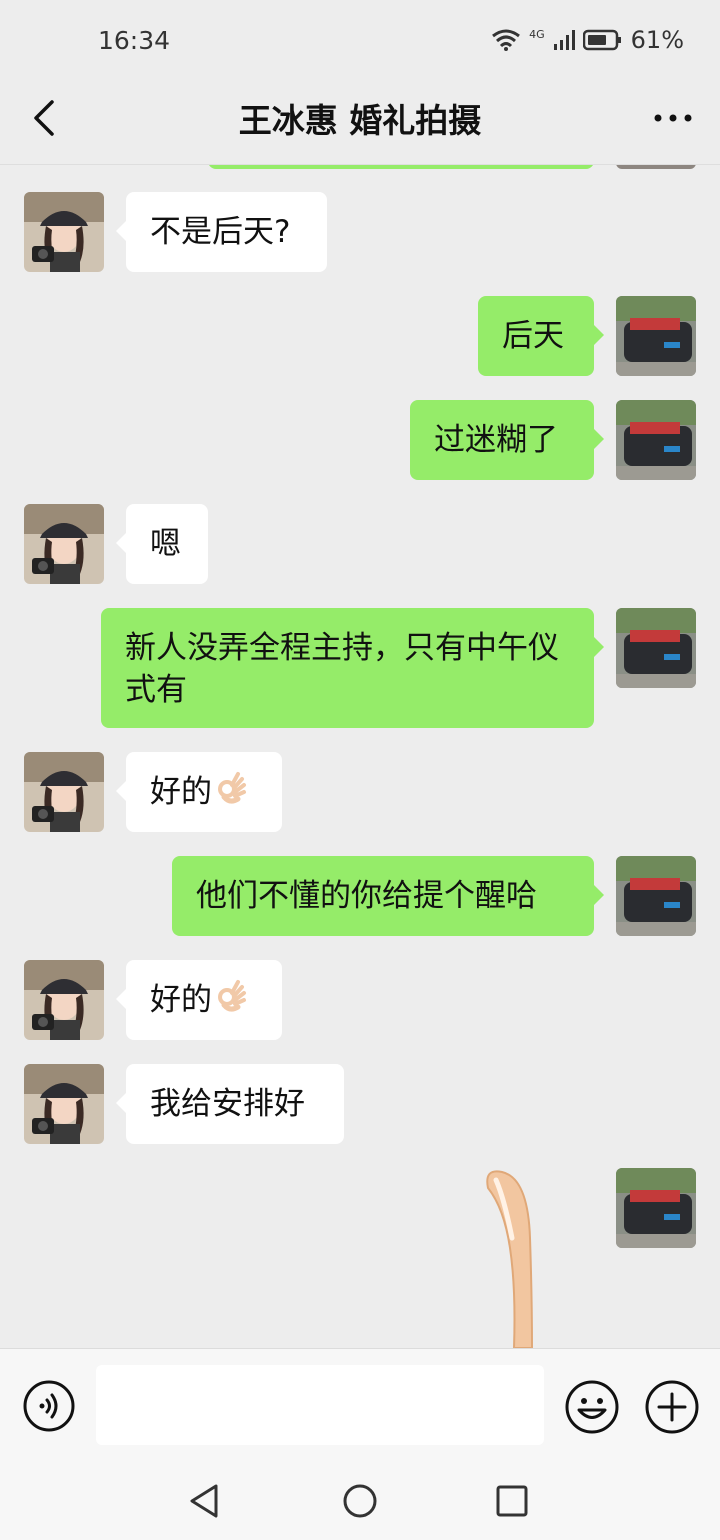 This screenshot has width=720, height=1540. What do you see at coordinates (537, 34) in the screenshot?
I see `network-label: 4G` at bounding box center [537, 34].